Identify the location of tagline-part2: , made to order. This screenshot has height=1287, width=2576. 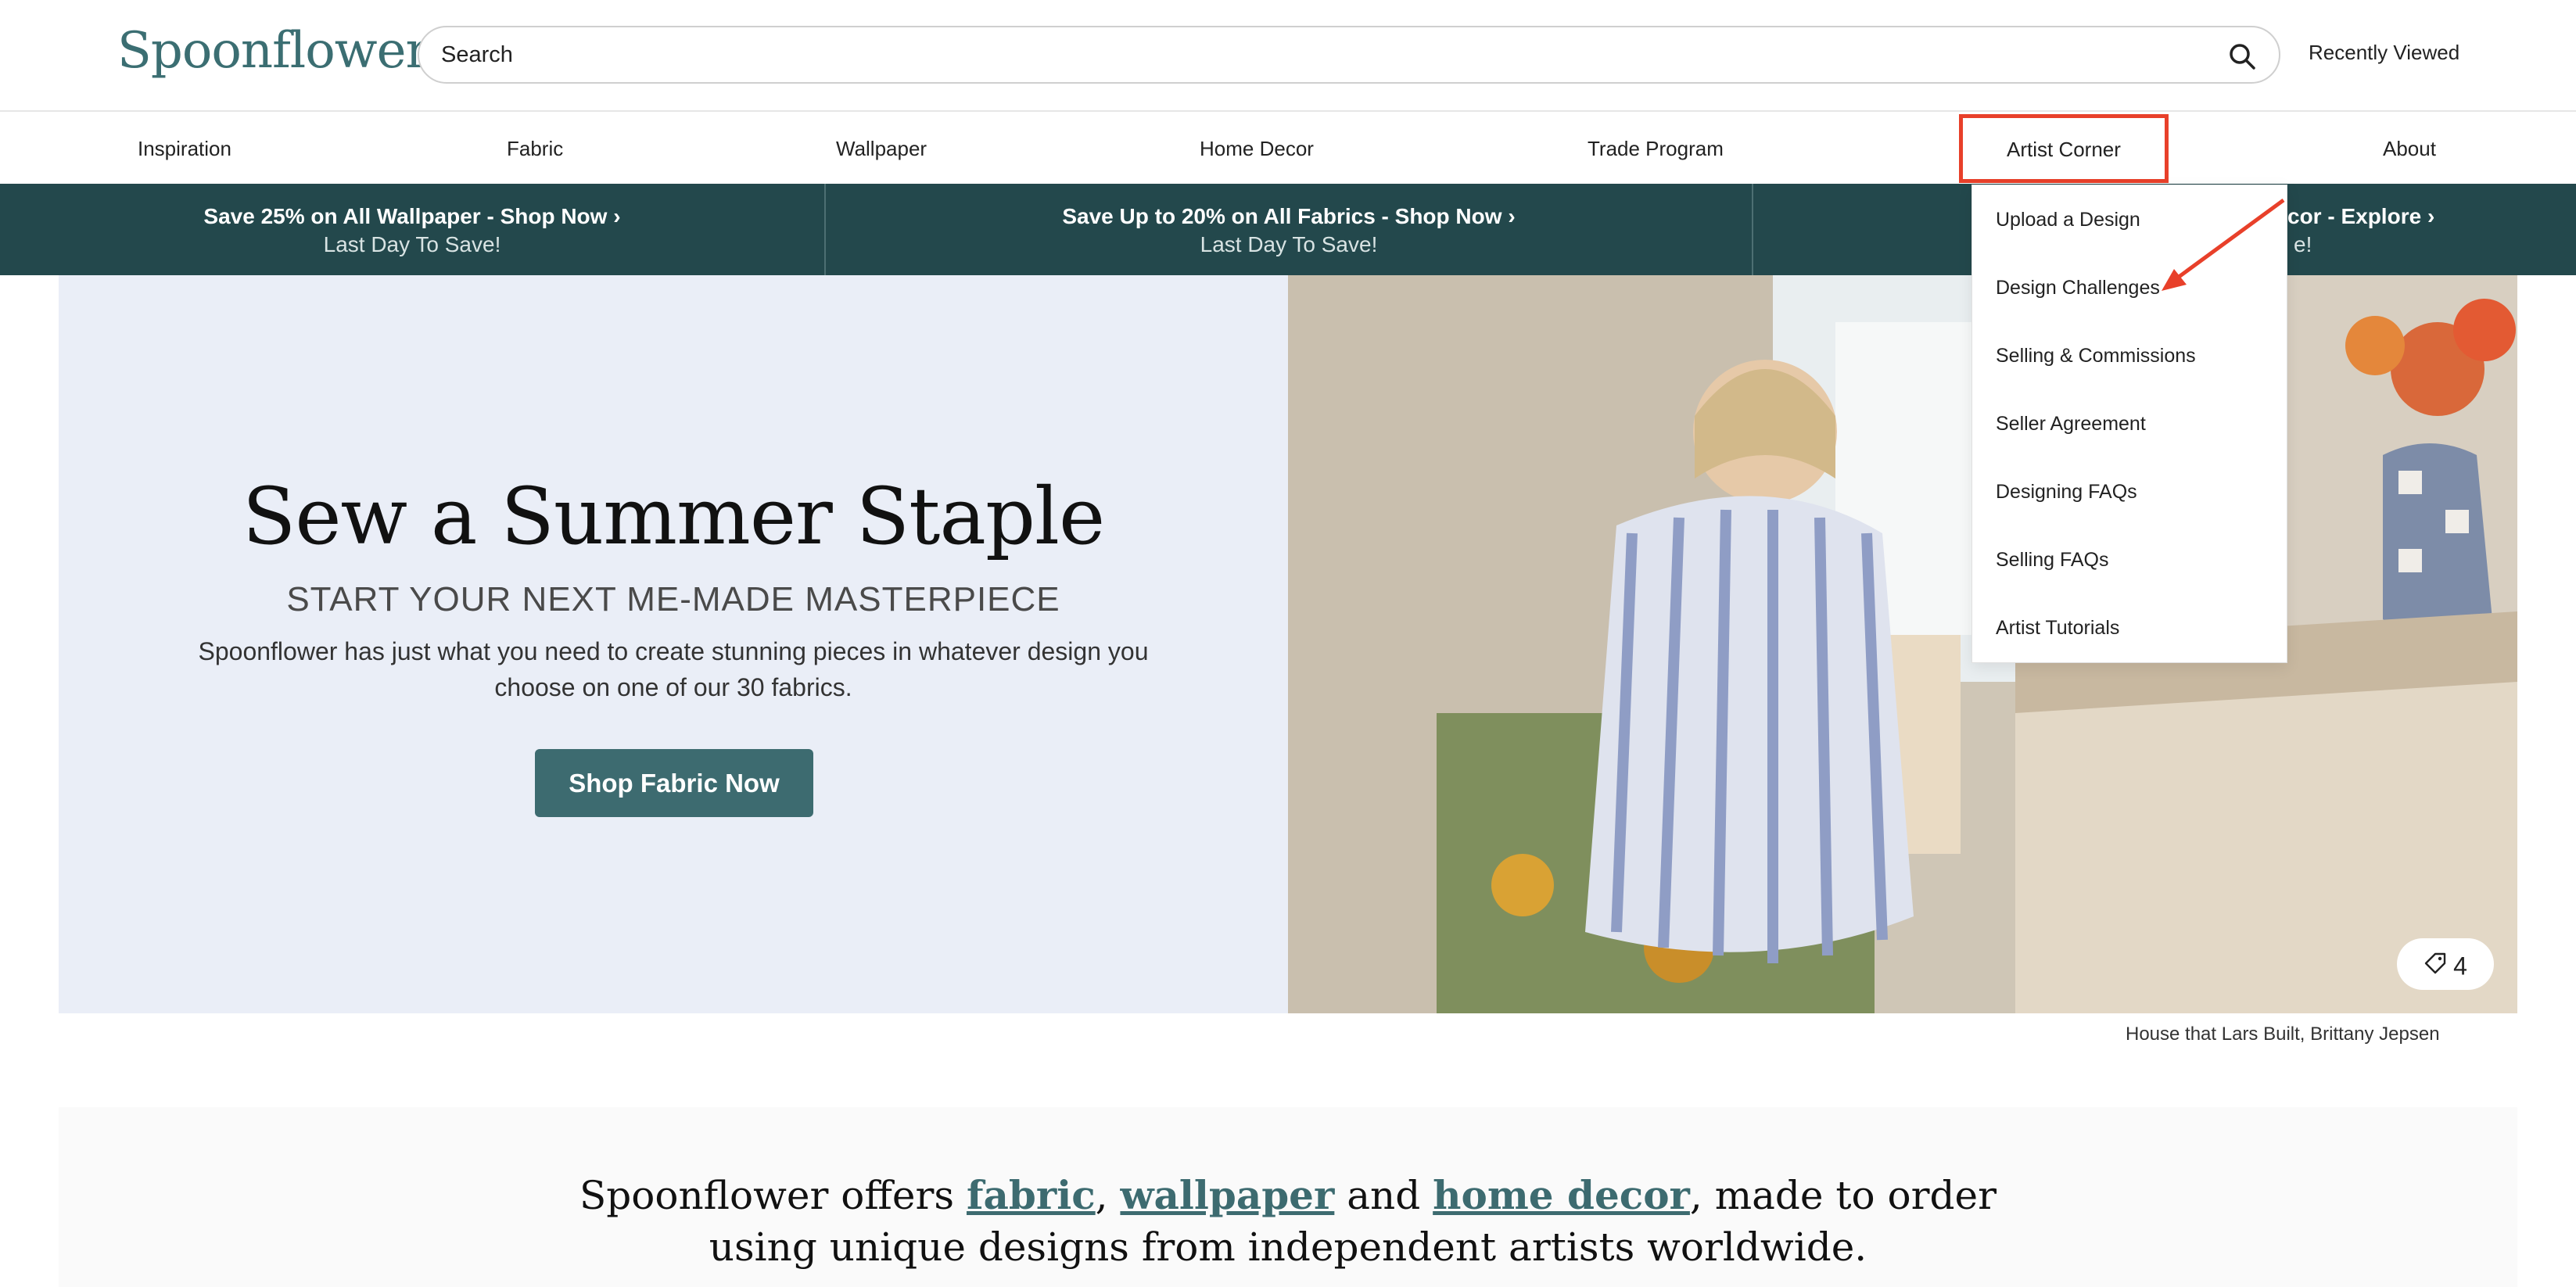
(1843, 1195).